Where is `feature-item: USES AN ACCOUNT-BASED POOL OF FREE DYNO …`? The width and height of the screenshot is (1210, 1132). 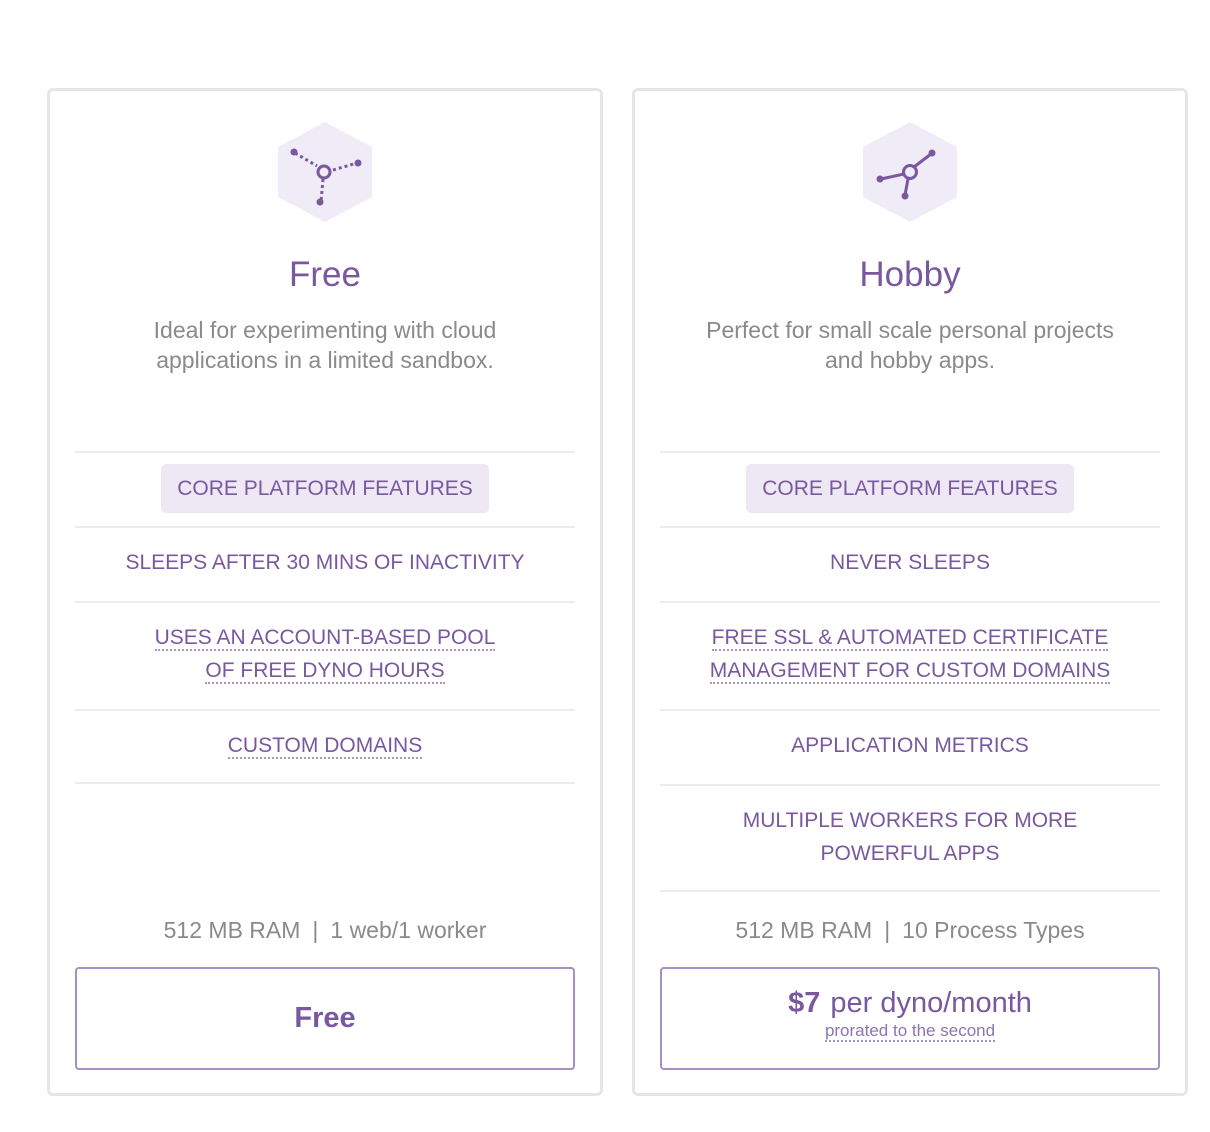
feature-item: USES AN ACCOUNT-BASED POOL OF FREE DYNO … is located at coordinates (325, 655).